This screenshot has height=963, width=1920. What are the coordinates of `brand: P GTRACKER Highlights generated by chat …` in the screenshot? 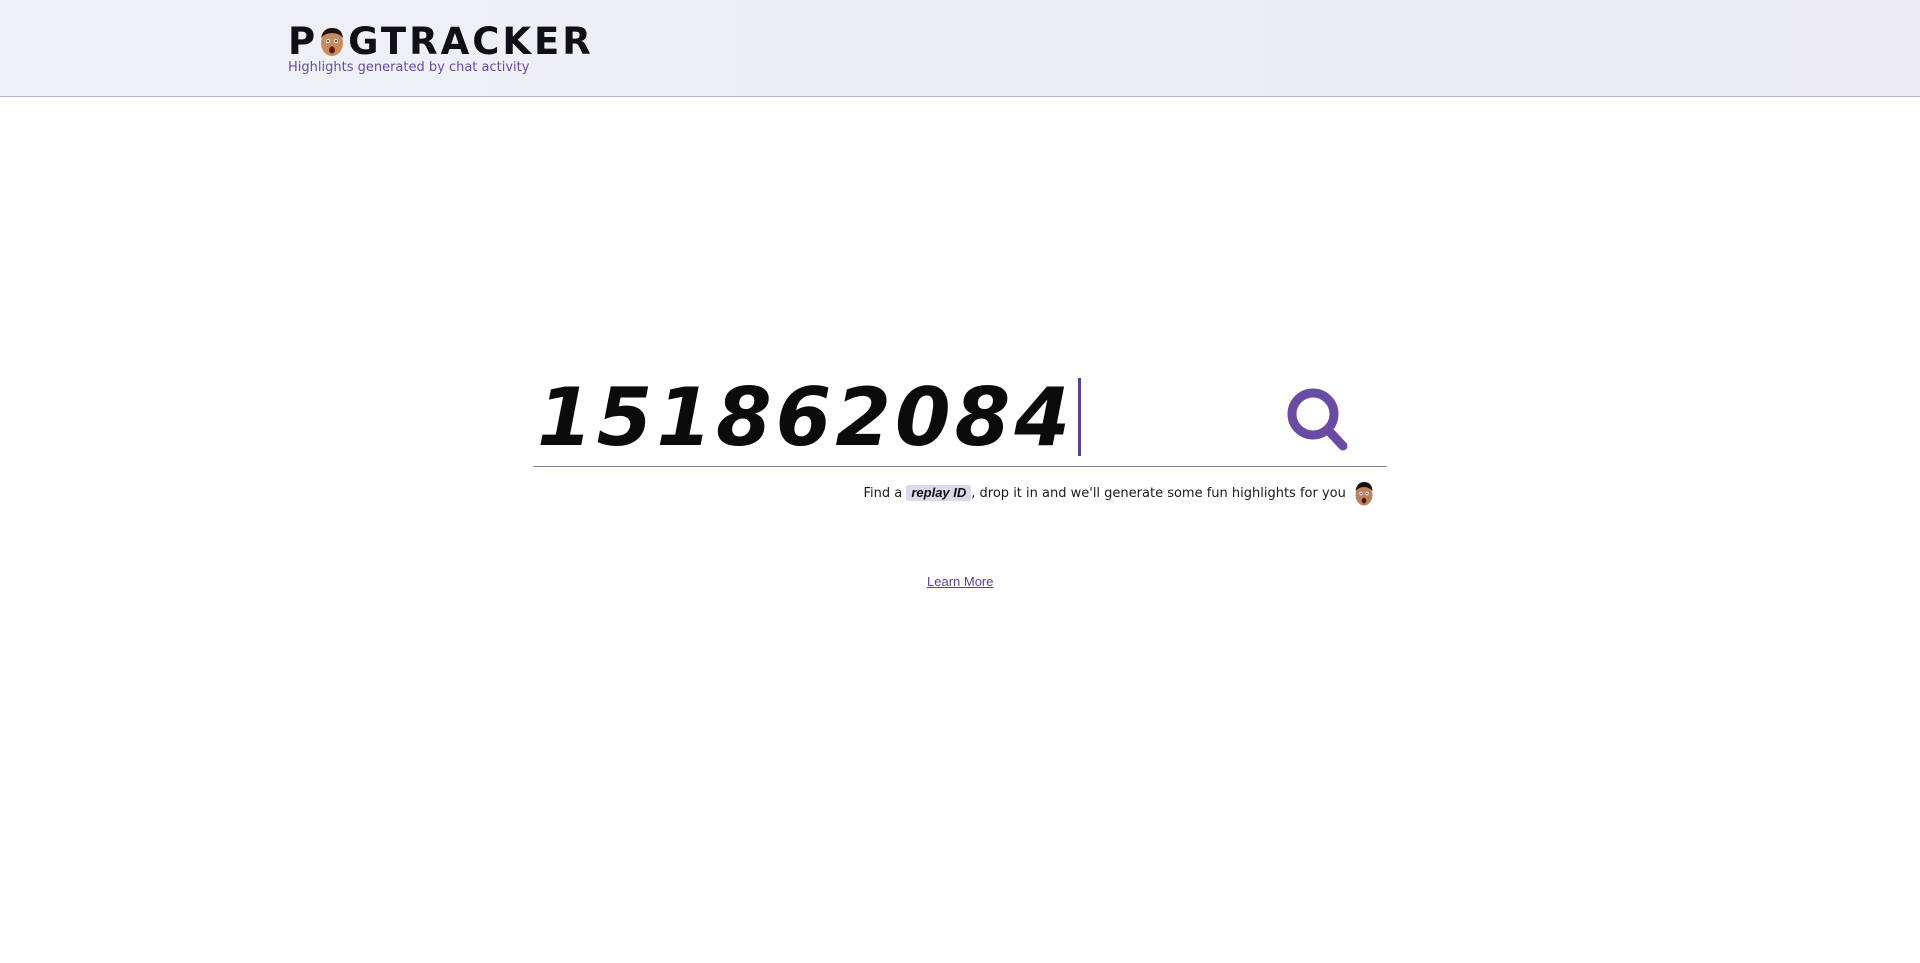 It's located at (441, 46).